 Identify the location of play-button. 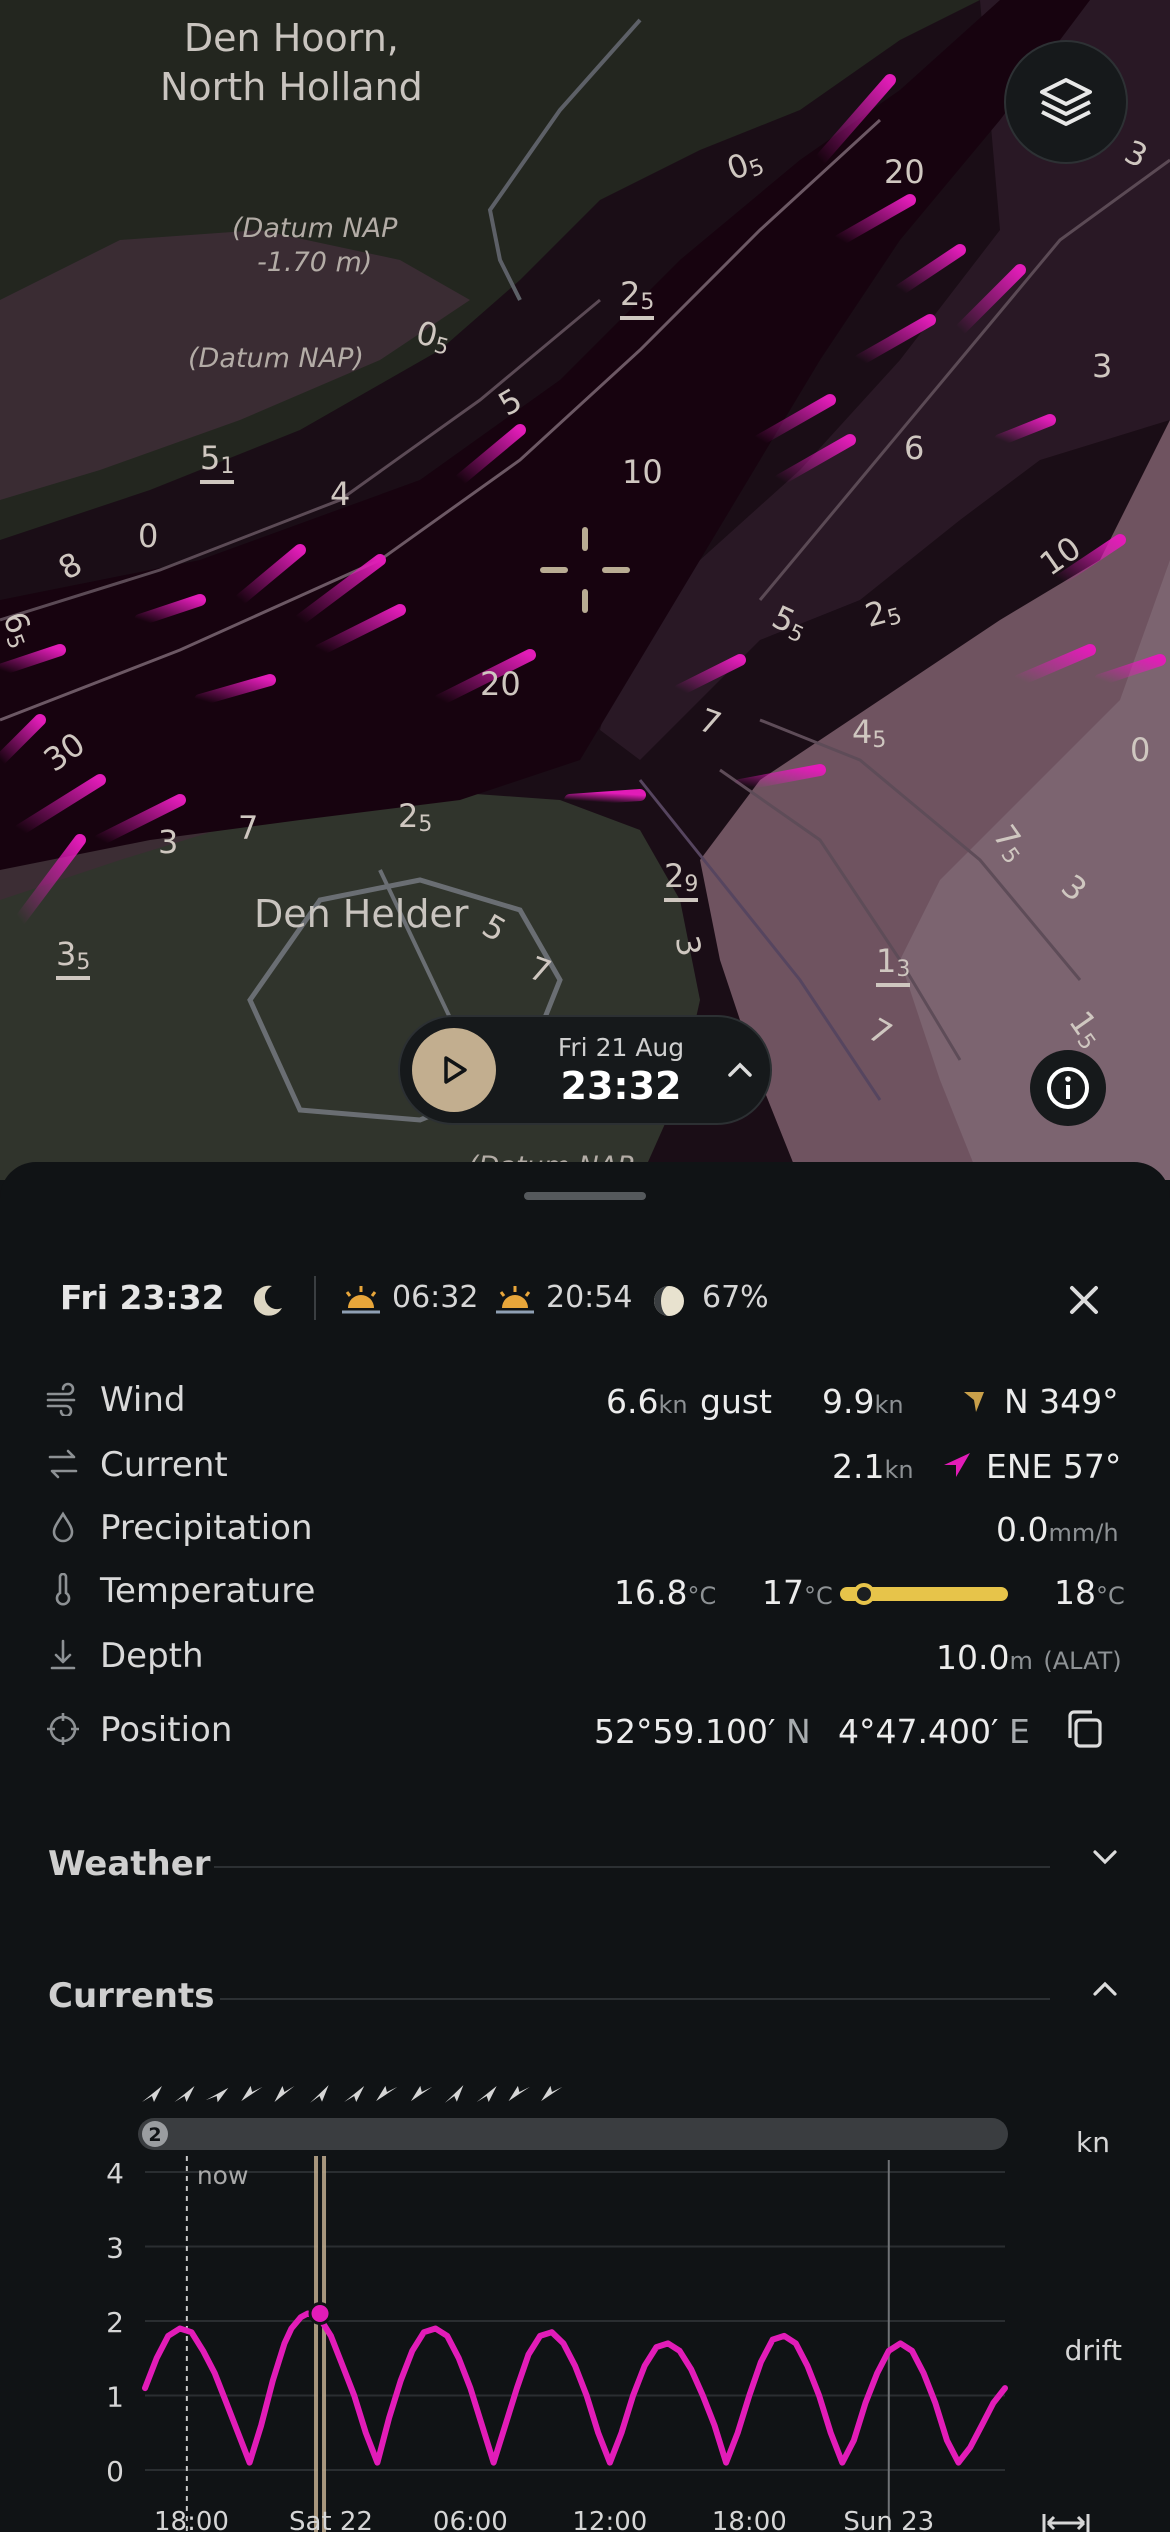
(454, 1070).